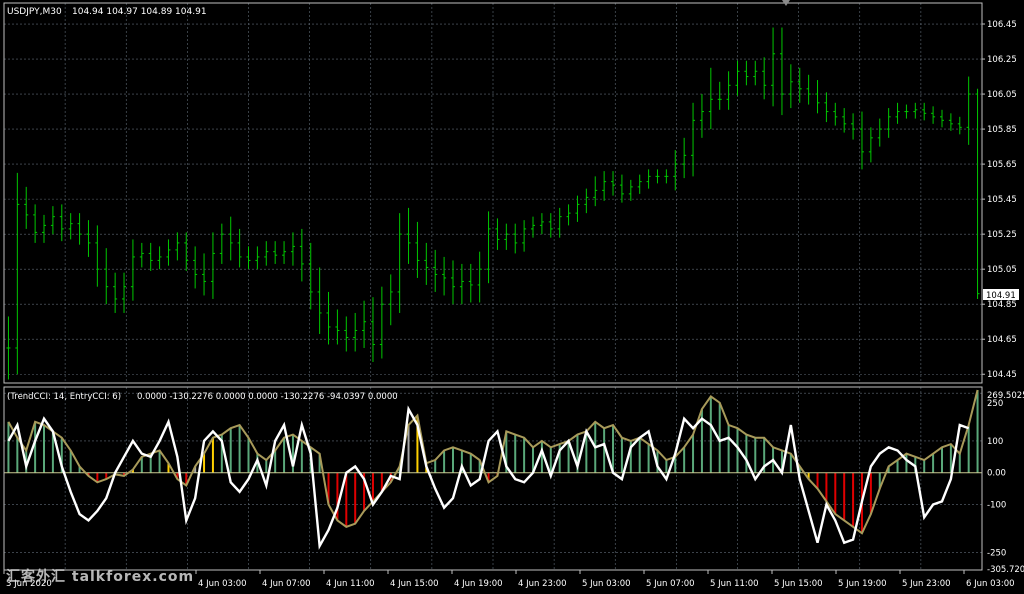 This screenshot has height=594, width=1024. Describe the element at coordinates (734, 584) in the screenshot. I see `time-axis-label: 5 Jun 11:00` at that location.